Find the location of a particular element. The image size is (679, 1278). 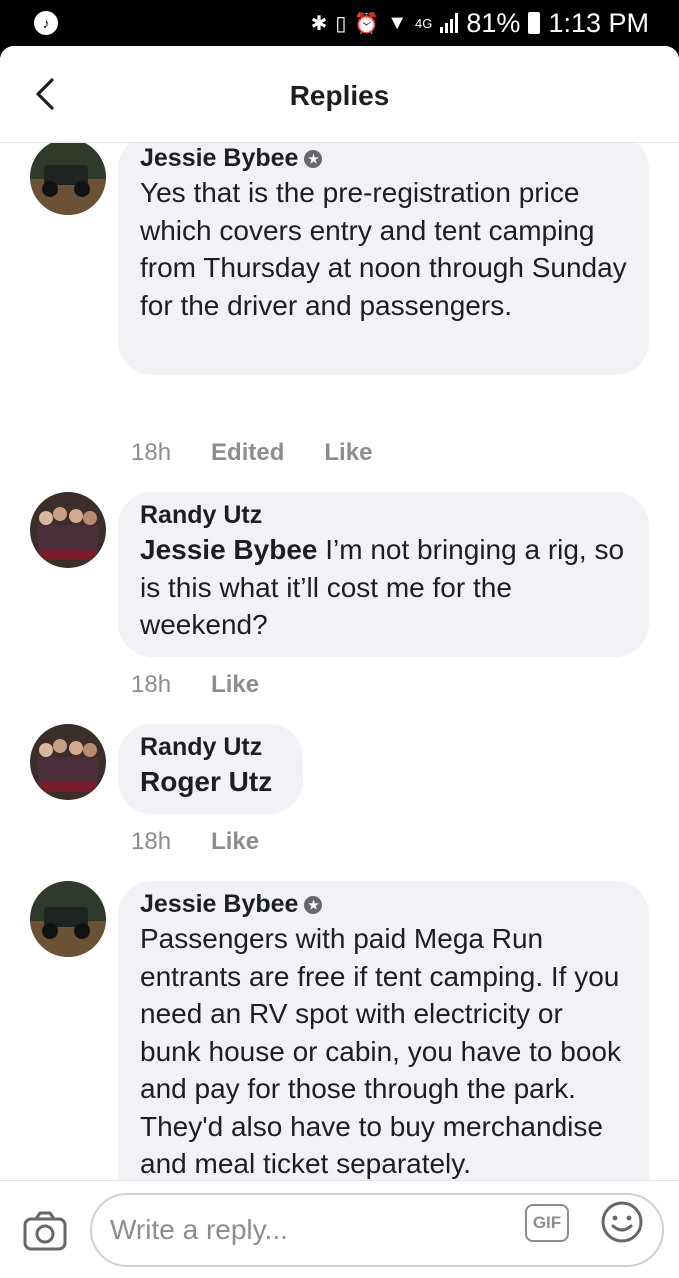

clock: 1:13 PM is located at coordinates (598, 22).